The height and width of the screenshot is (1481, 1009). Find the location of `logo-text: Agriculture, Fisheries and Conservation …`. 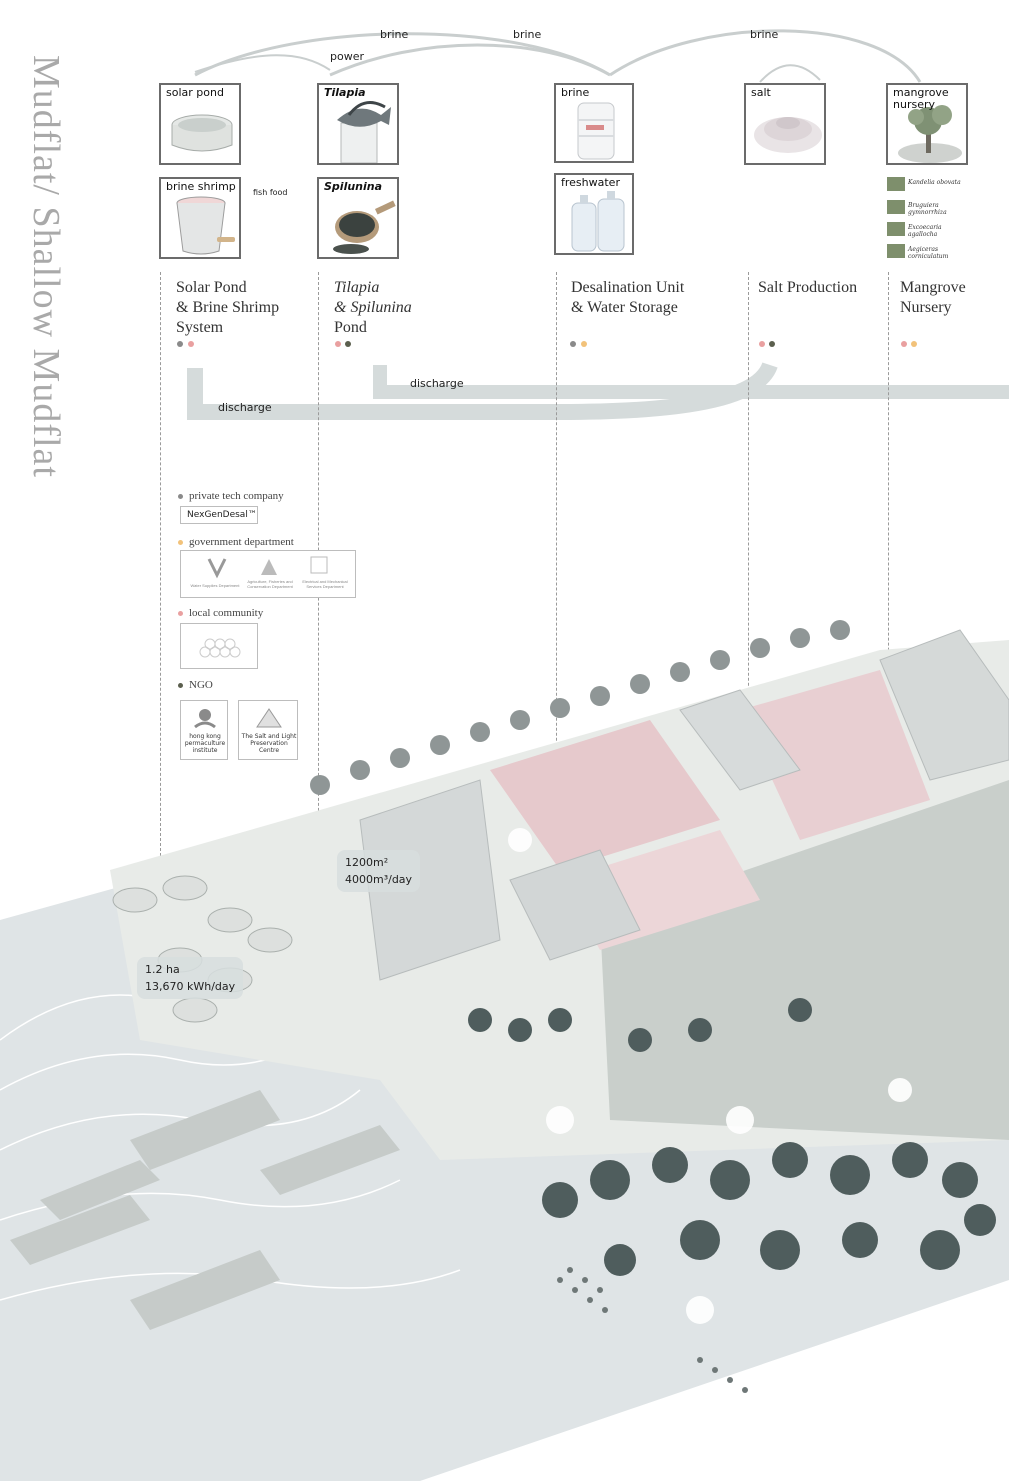

logo-text: Agriculture, Fisheries and Conservation … is located at coordinates (270, 584).